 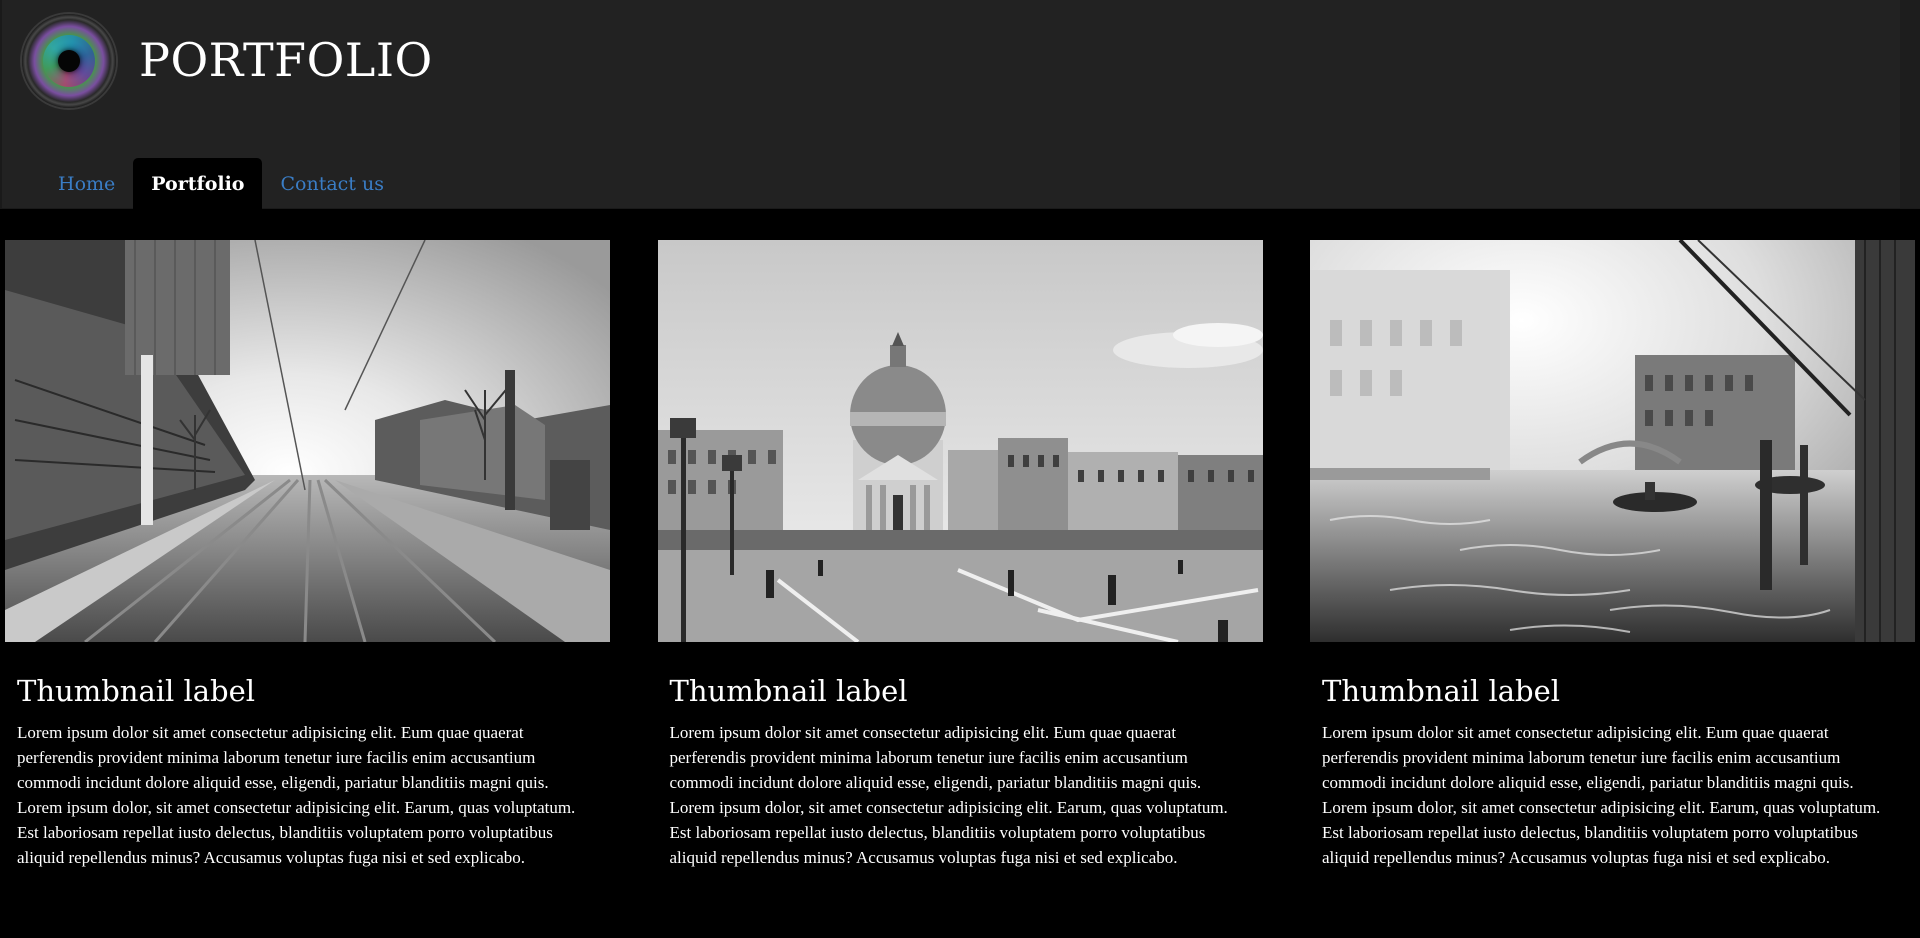 What do you see at coordinates (1612, 441) in the screenshot?
I see `thumbnail-image-venice-canal` at bounding box center [1612, 441].